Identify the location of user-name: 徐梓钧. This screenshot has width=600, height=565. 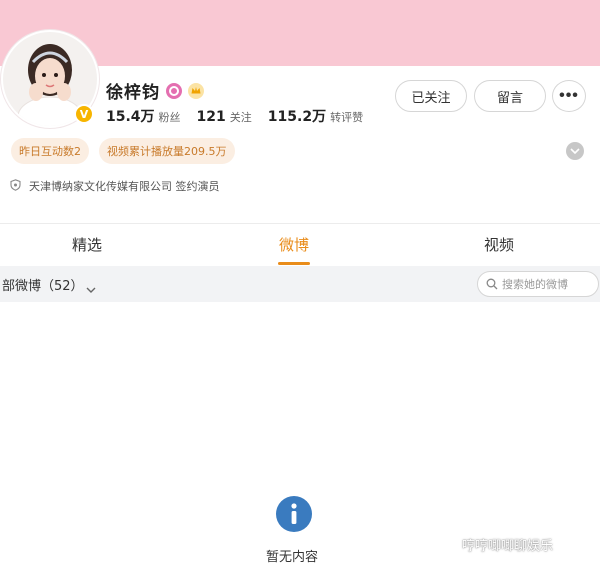
(133, 93).